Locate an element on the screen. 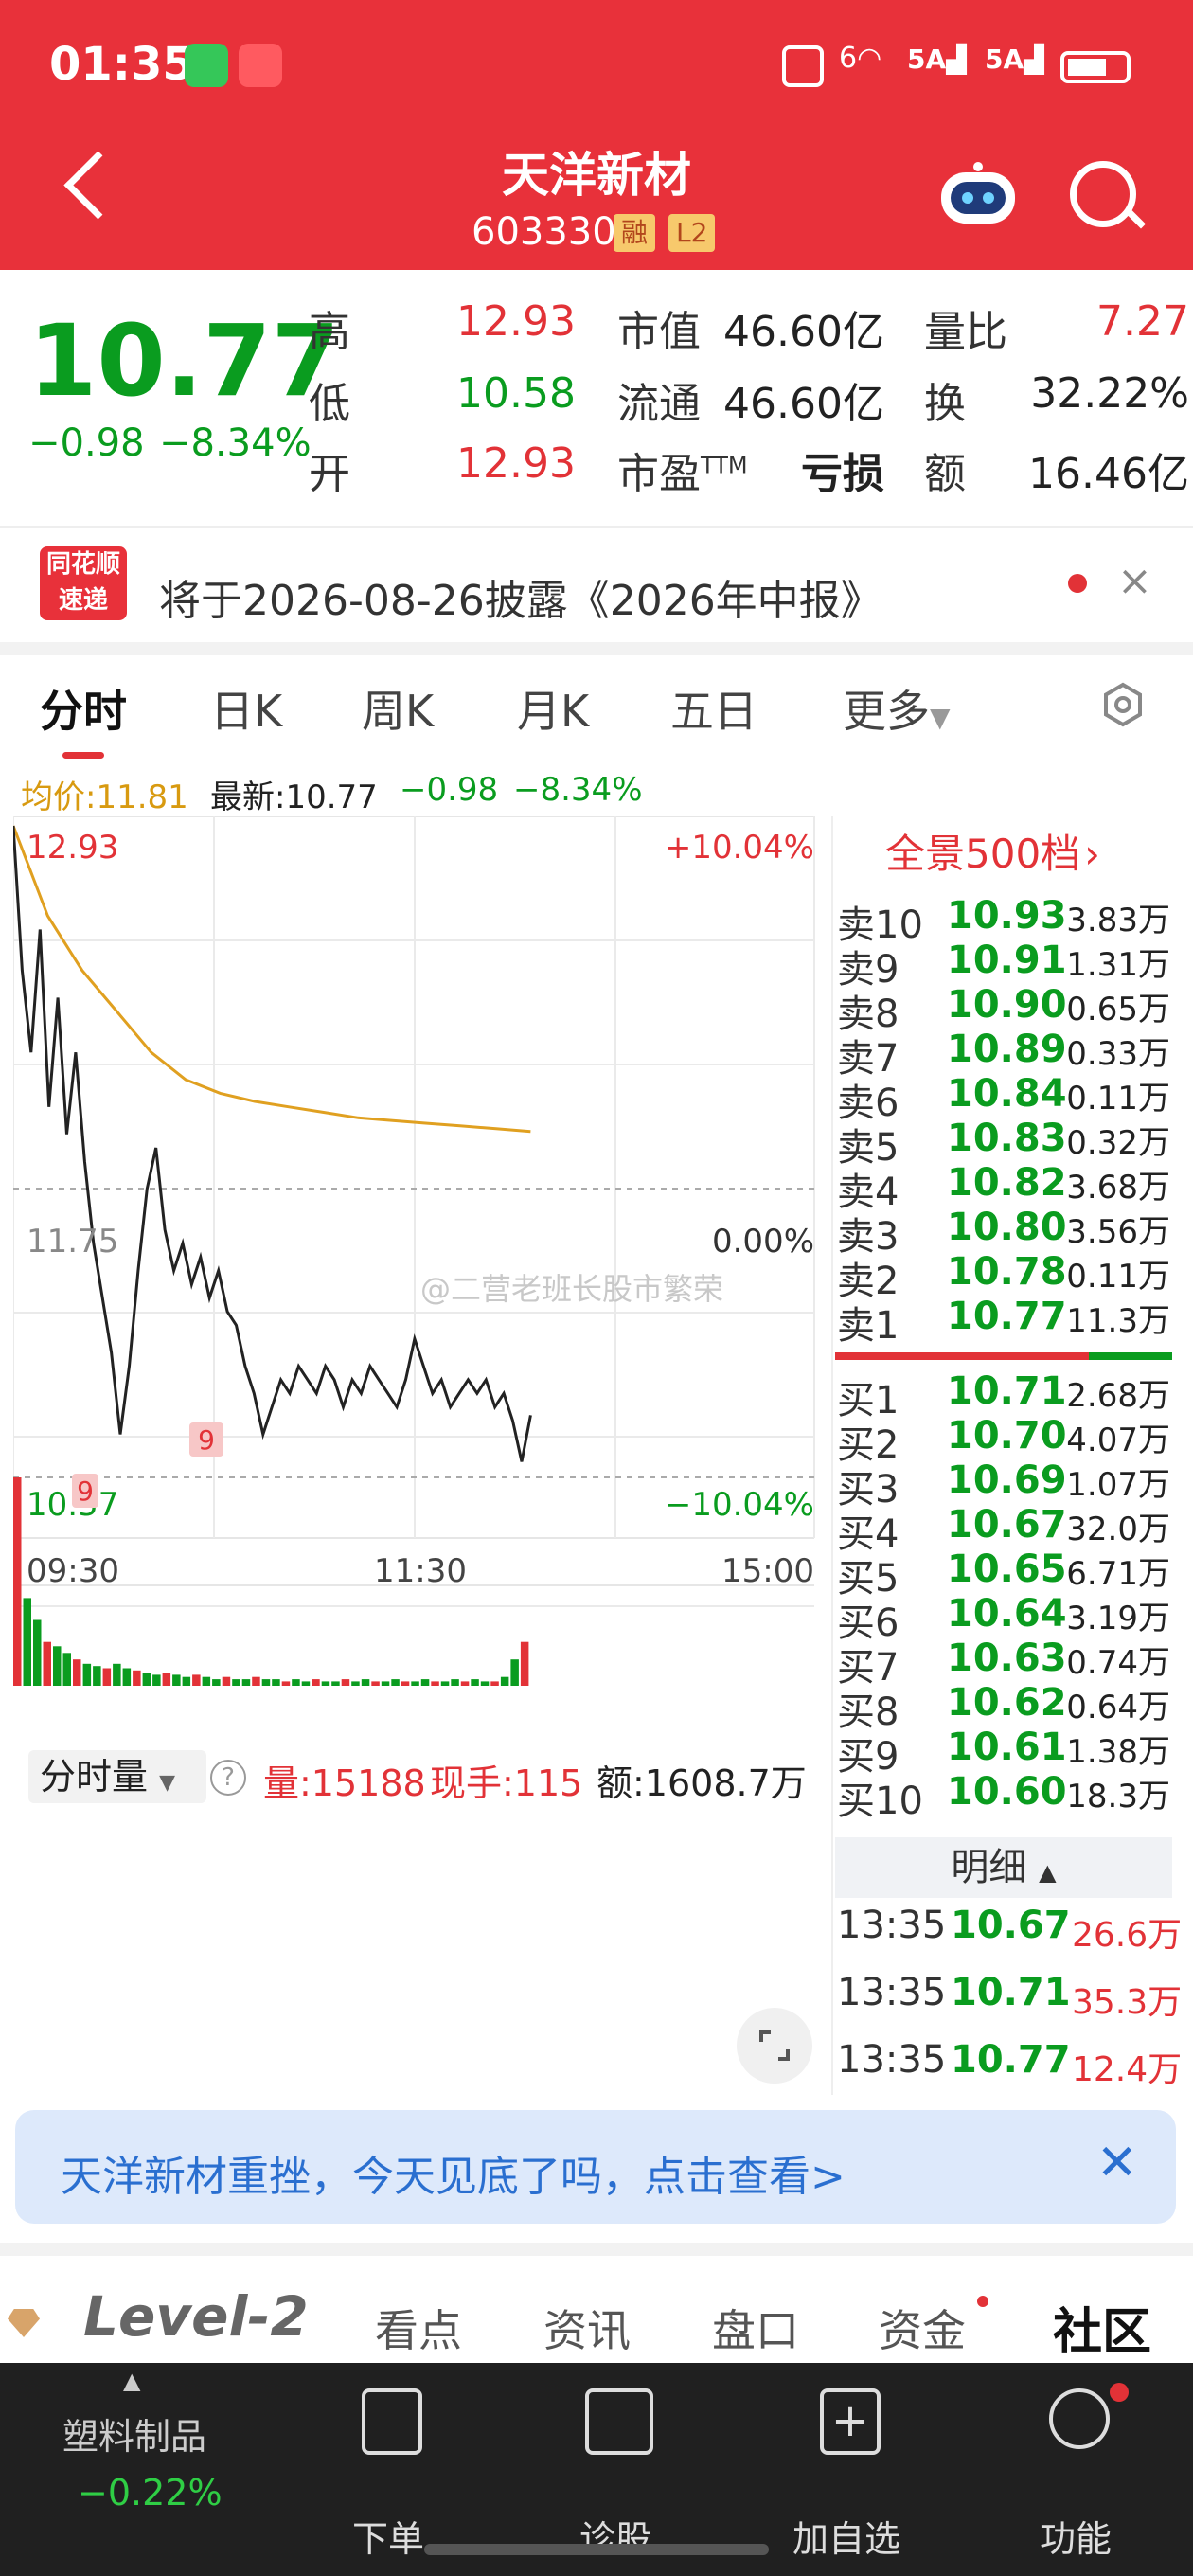 This screenshot has height=2576, width=1193. bid-row: 买6 10.64 3.19万 is located at coordinates (1008, 1618).